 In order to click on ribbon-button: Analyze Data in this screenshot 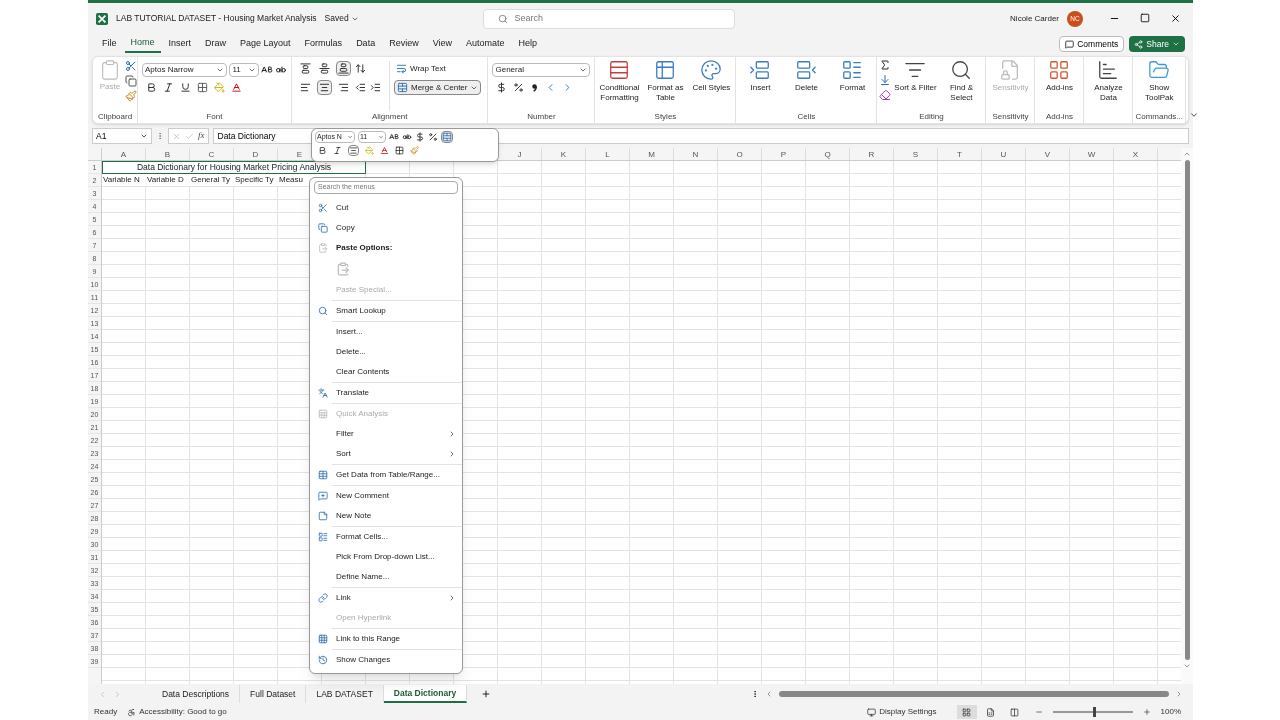, I will do `click(1108, 84)`.